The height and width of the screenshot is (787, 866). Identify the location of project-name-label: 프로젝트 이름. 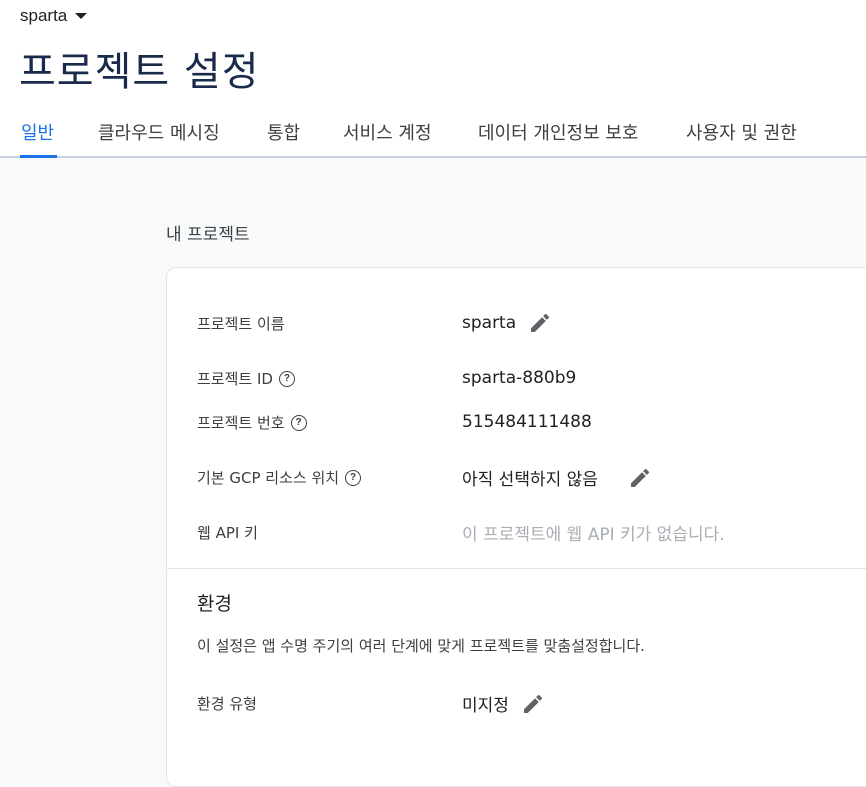
(241, 323).